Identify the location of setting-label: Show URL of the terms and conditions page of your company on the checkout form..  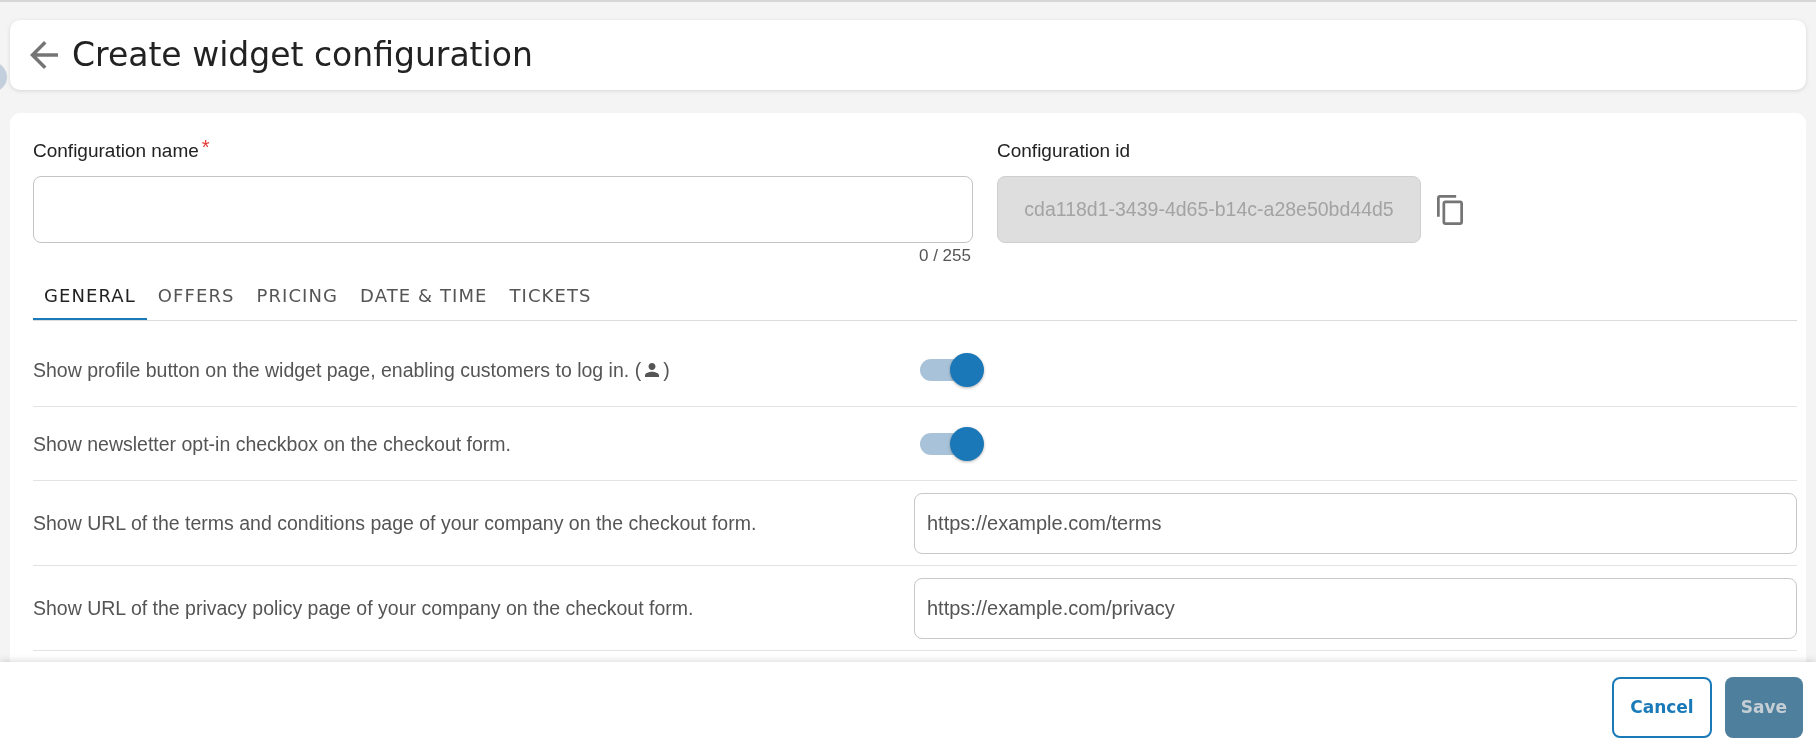
(395, 523).